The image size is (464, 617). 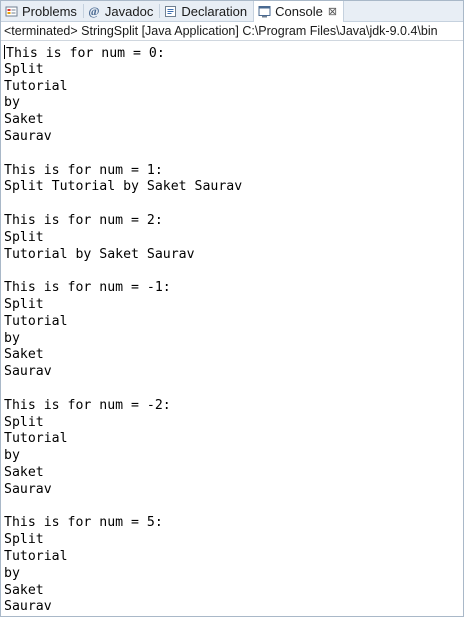 I want to click on problems-icon, so click(x=11, y=11).